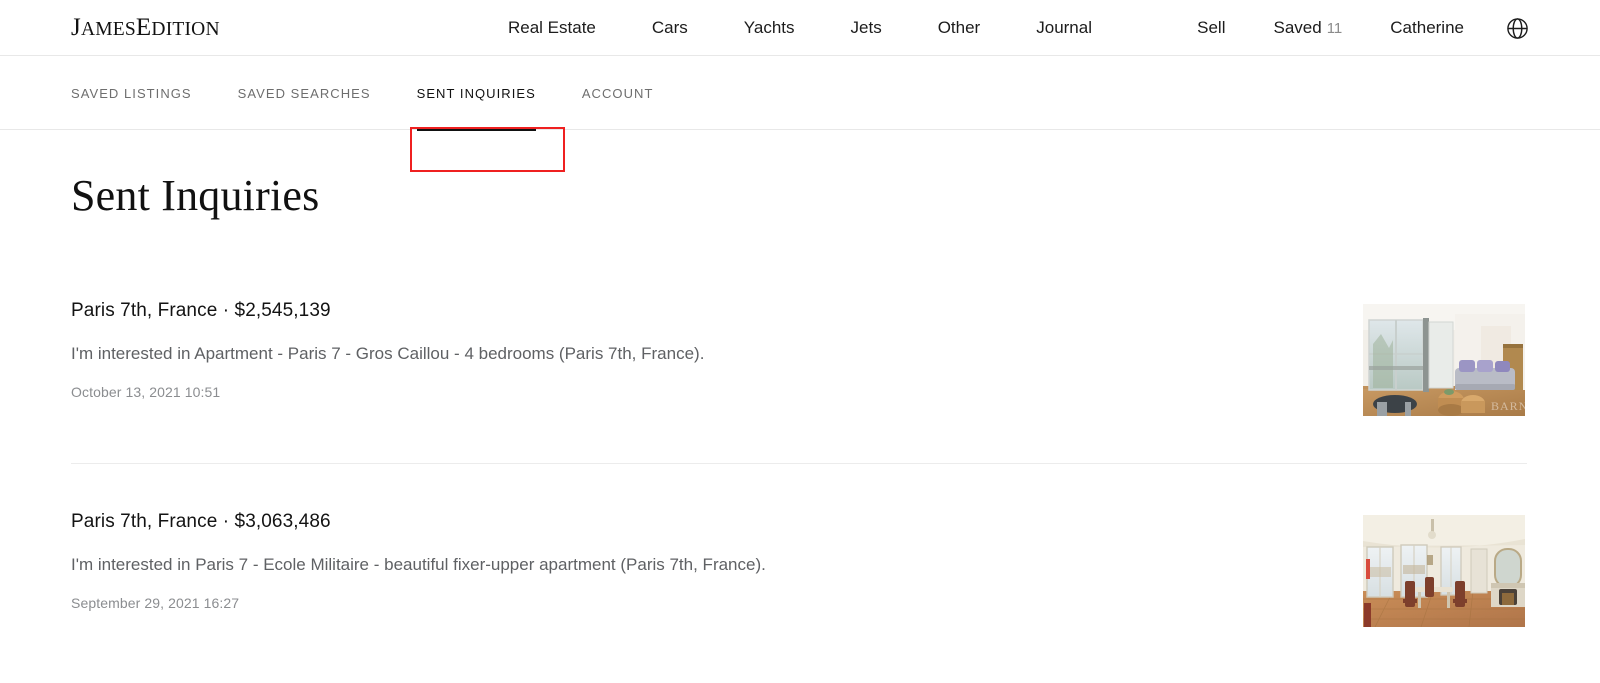 Image resolution: width=1600 pixels, height=683 pixels. What do you see at coordinates (76, 27) in the screenshot?
I see `logo-letter-j: J` at bounding box center [76, 27].